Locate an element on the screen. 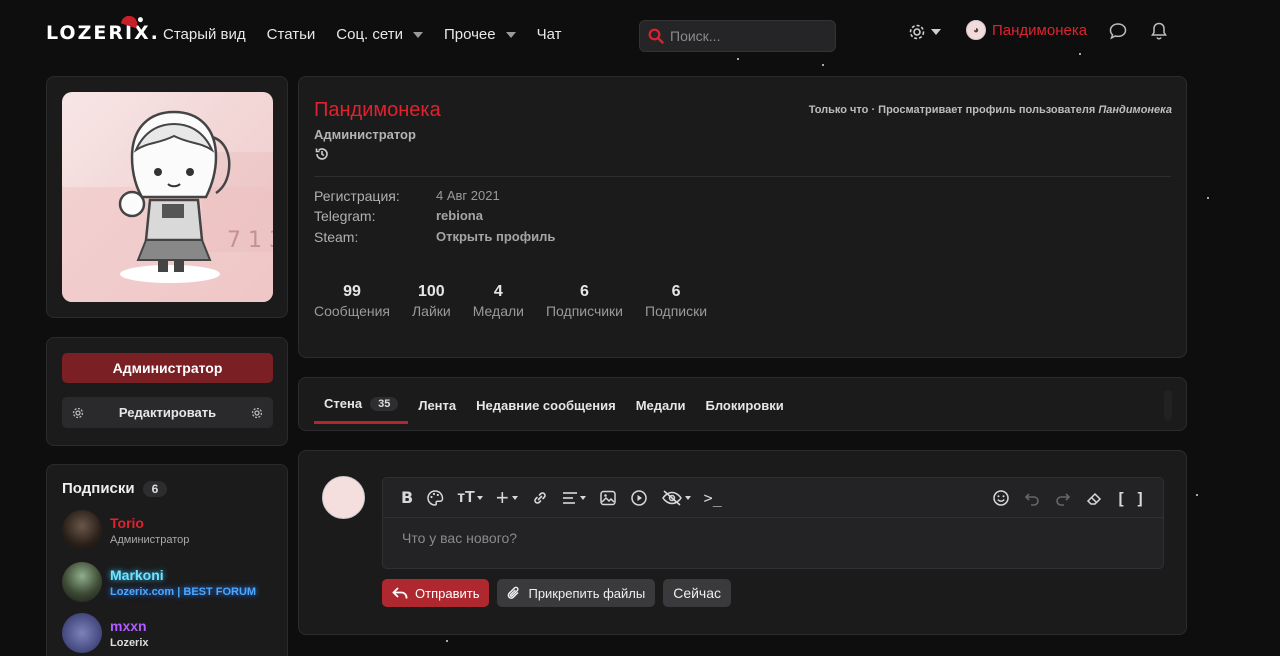 Image resolution: width=1280 pixels, height=656 pixels. send-button: Отправить is located at coordinates (436, 593).